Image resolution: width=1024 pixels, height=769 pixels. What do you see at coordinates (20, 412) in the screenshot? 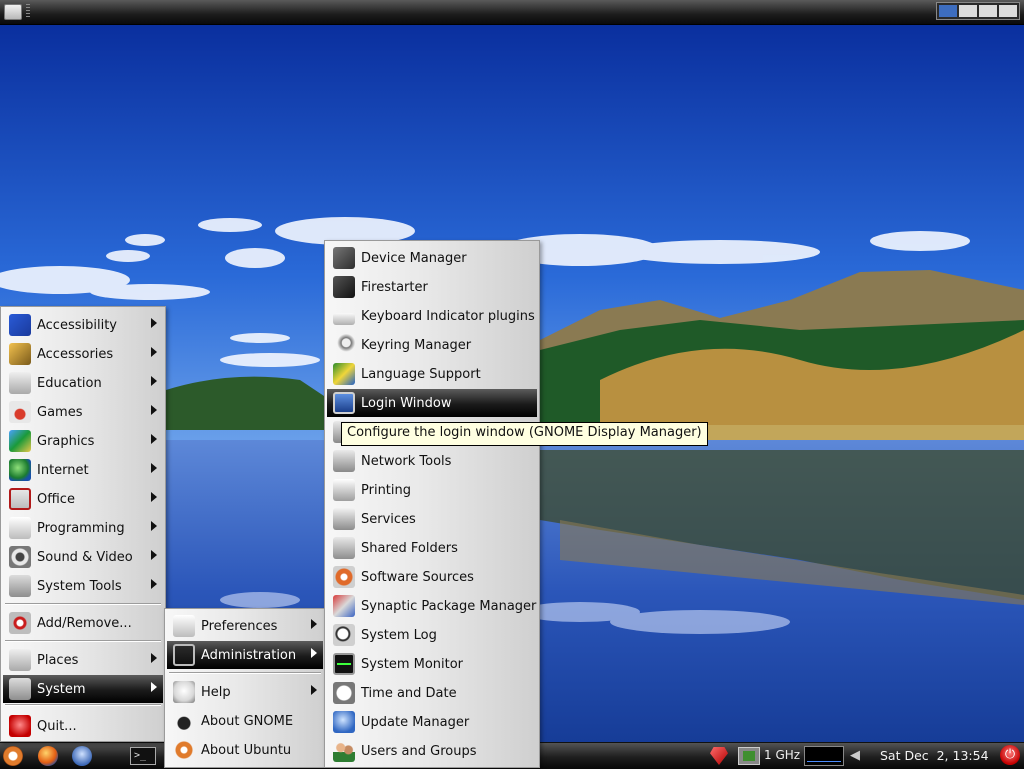
I see `games-icon` at bounding box center [20, 412].